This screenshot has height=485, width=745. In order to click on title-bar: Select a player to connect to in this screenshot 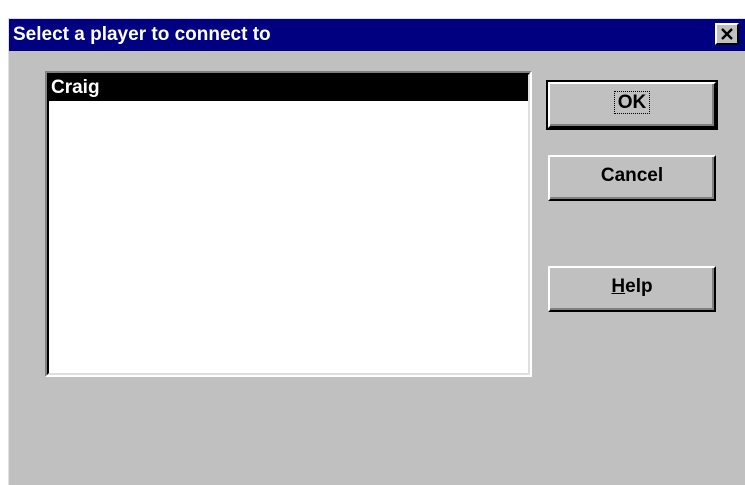, I will do `click(377, 35)`.